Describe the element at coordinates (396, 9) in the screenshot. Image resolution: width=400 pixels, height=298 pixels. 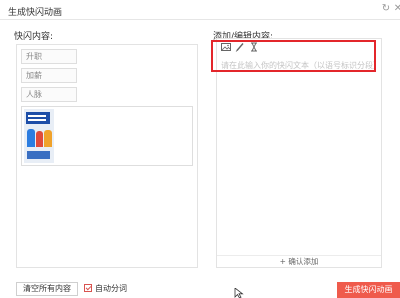
I see `close-icon: ✕` at that location.